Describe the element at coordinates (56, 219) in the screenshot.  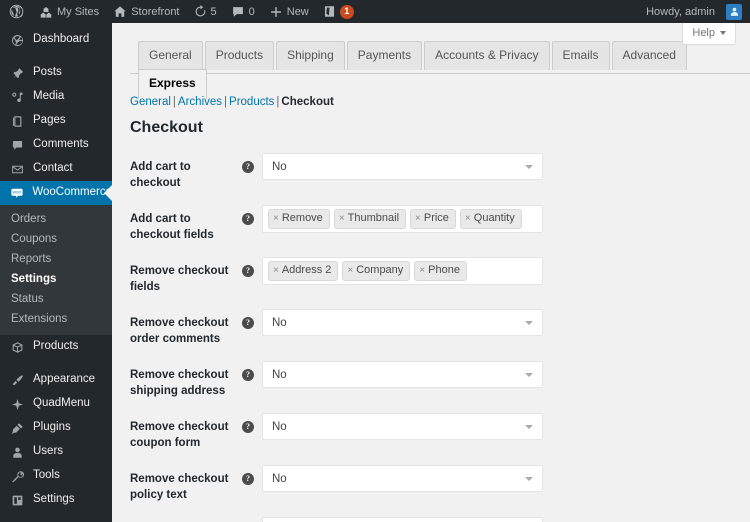
I see `submenu-item-orders: Orders` at that location.